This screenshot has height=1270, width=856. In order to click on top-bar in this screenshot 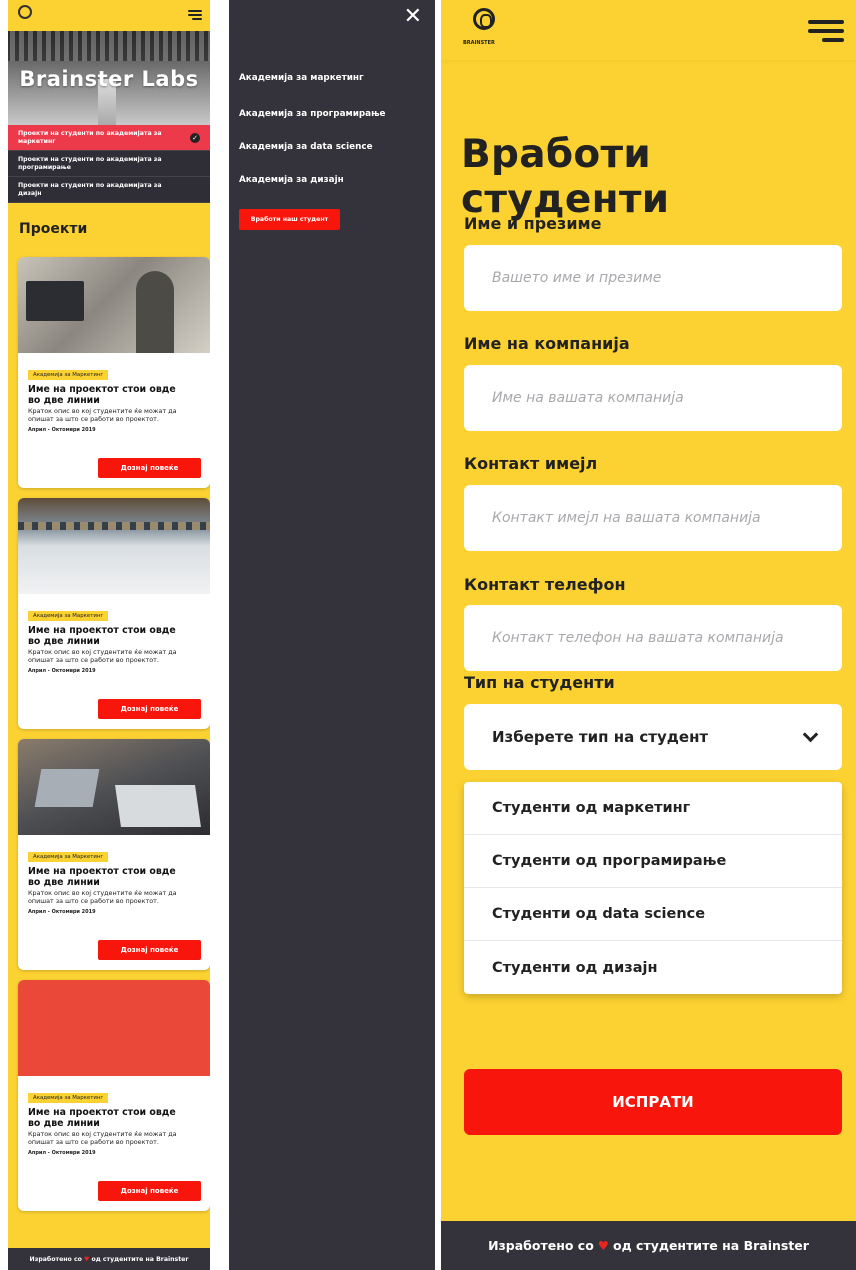, I will do `click(109, 15)`.